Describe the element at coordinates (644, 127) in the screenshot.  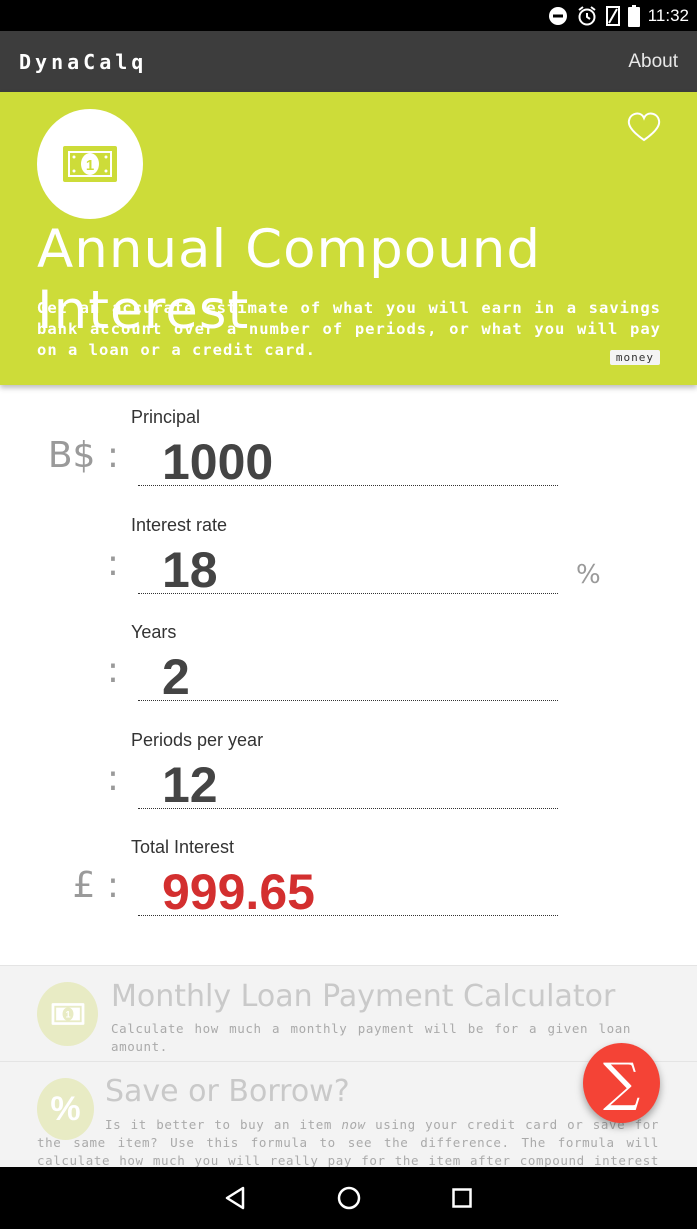
I see `heart-outline-icon` at that location.